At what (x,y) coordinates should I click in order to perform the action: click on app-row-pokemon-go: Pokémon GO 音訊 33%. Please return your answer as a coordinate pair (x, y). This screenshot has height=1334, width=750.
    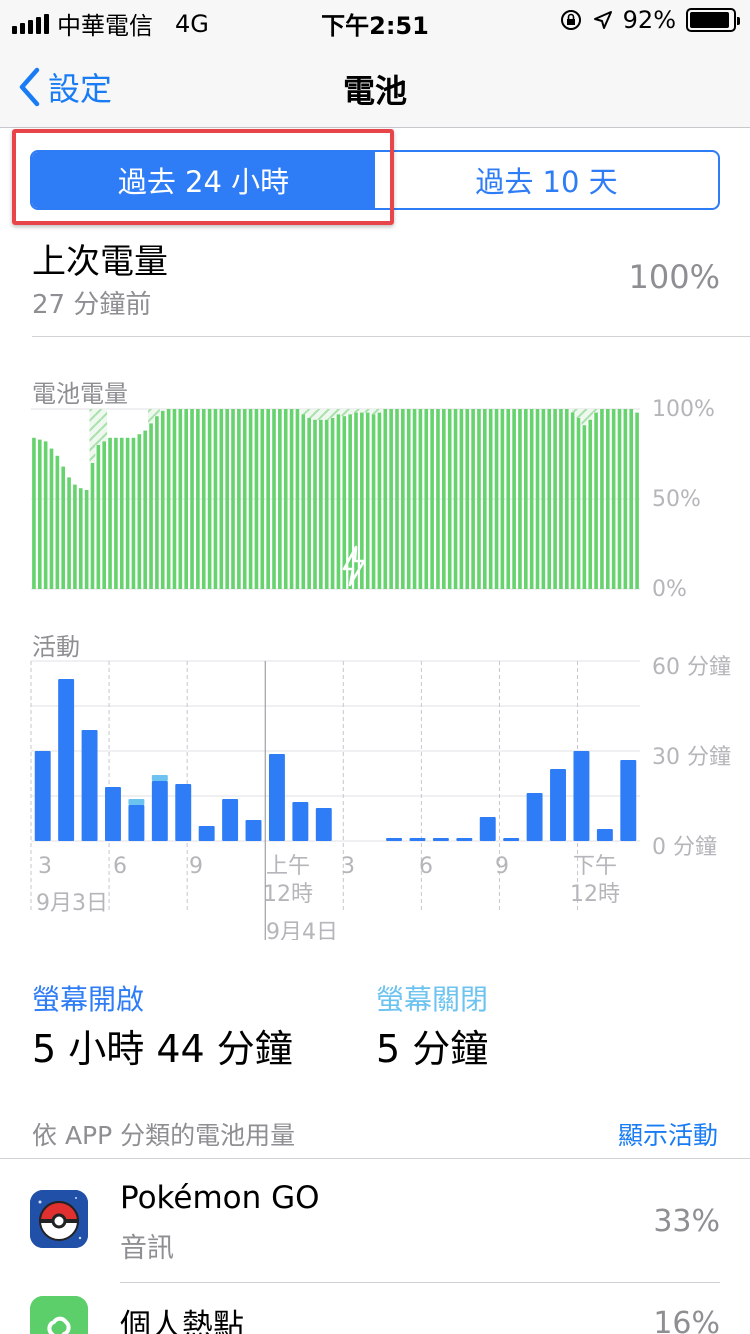
    Looking at the image, I should click on (375, 1221).